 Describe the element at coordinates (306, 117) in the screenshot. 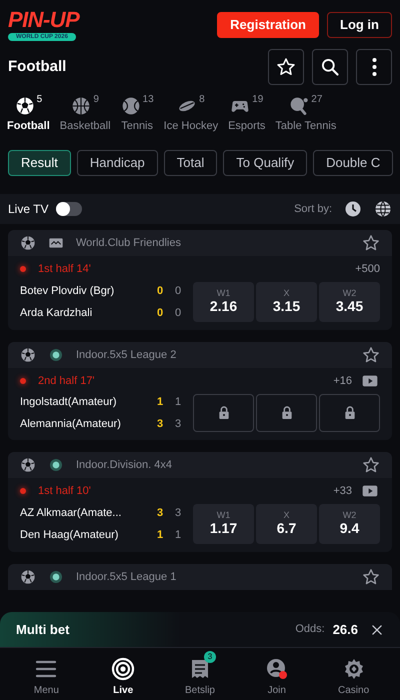

I see `sport-tab: 27 Table Tennis` at that location.